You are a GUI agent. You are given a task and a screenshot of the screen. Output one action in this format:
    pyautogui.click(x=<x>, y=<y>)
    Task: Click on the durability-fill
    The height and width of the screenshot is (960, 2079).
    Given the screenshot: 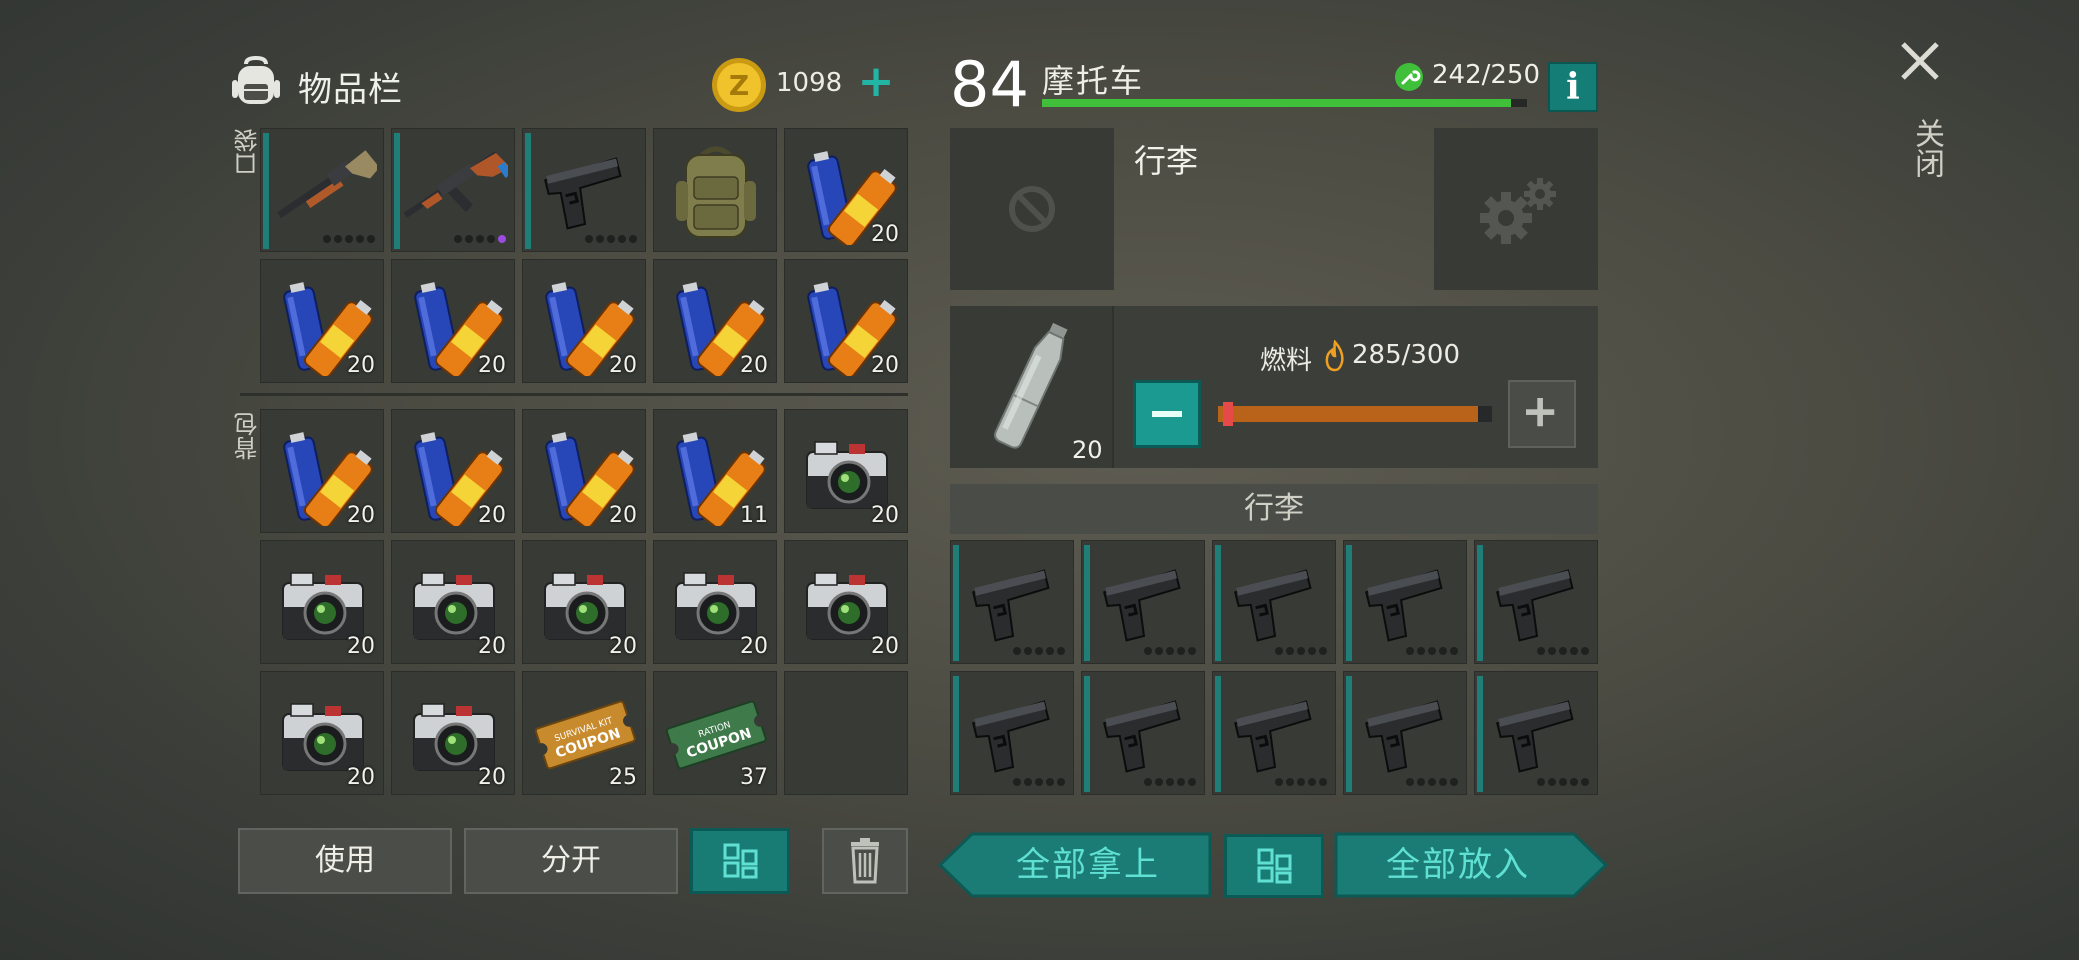 What is the action you would take?
    pyautogui.click(x=1277, y=103)
    